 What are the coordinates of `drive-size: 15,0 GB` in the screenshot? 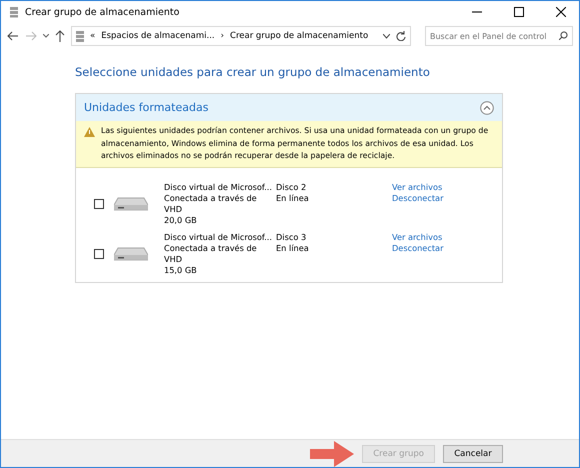 It's located at (181, 270).